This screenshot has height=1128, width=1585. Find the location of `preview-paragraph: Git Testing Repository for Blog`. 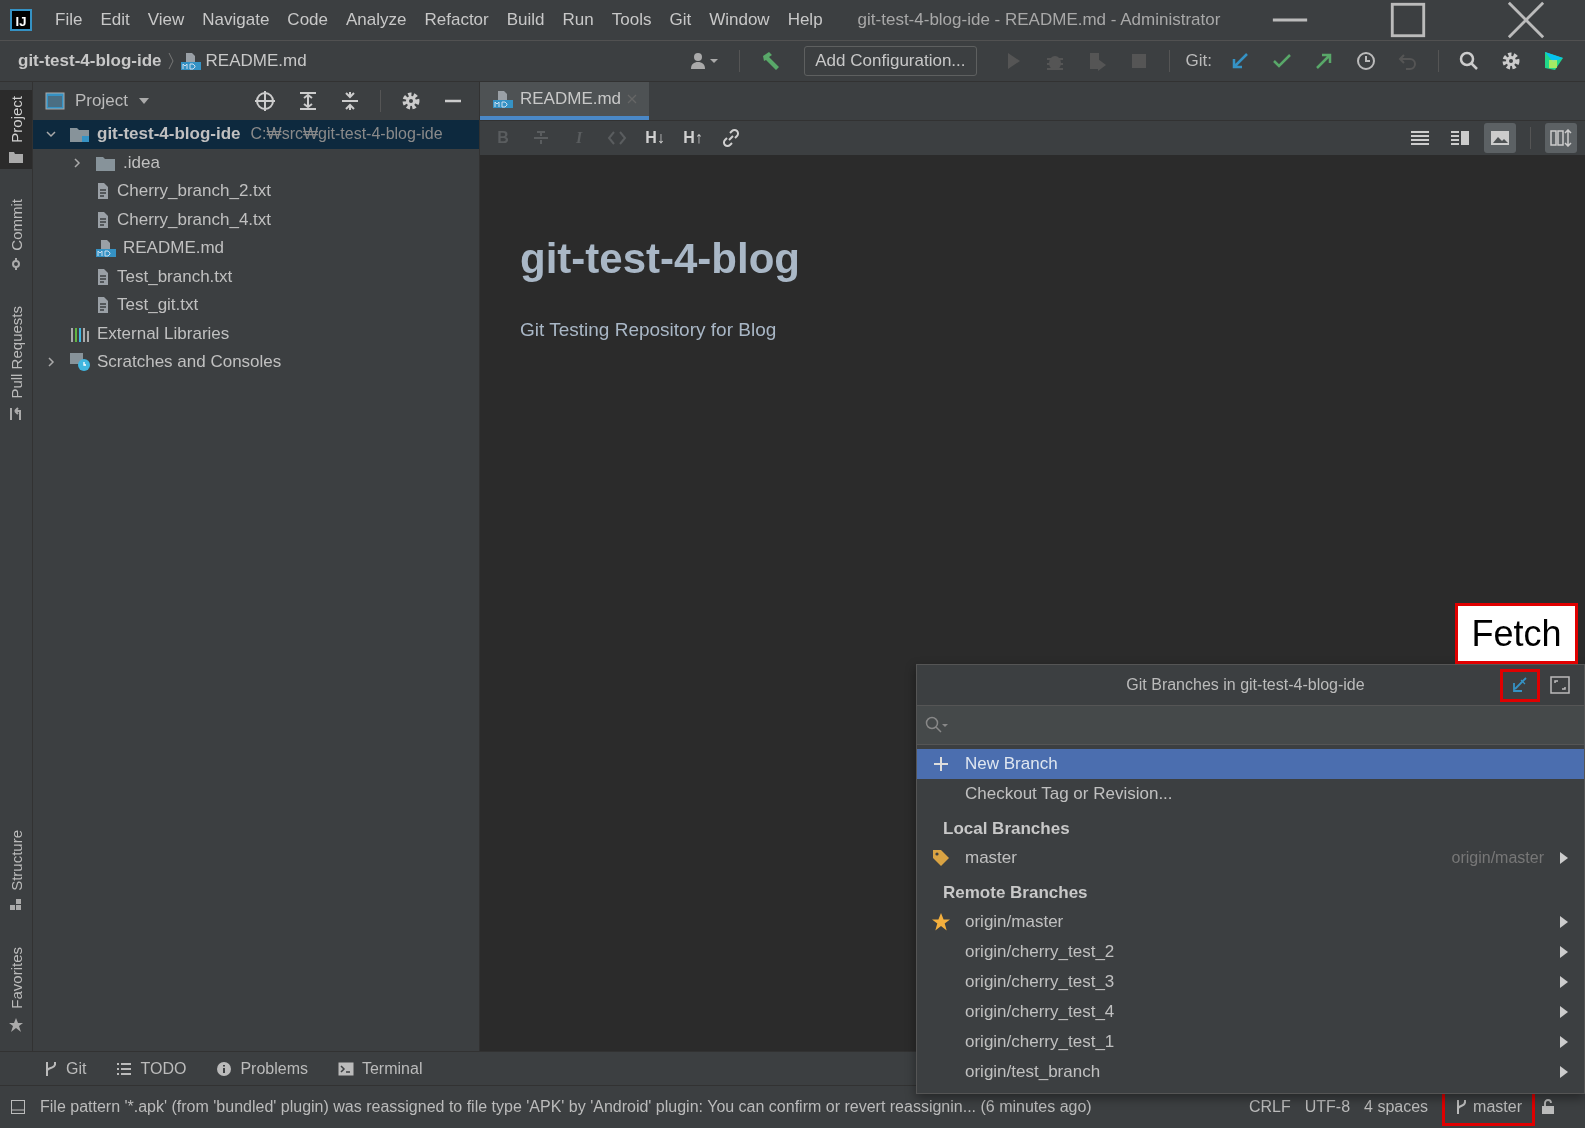

preview-paragraph: Git Testing Repository for Blog is located at coordinates (649, 330).